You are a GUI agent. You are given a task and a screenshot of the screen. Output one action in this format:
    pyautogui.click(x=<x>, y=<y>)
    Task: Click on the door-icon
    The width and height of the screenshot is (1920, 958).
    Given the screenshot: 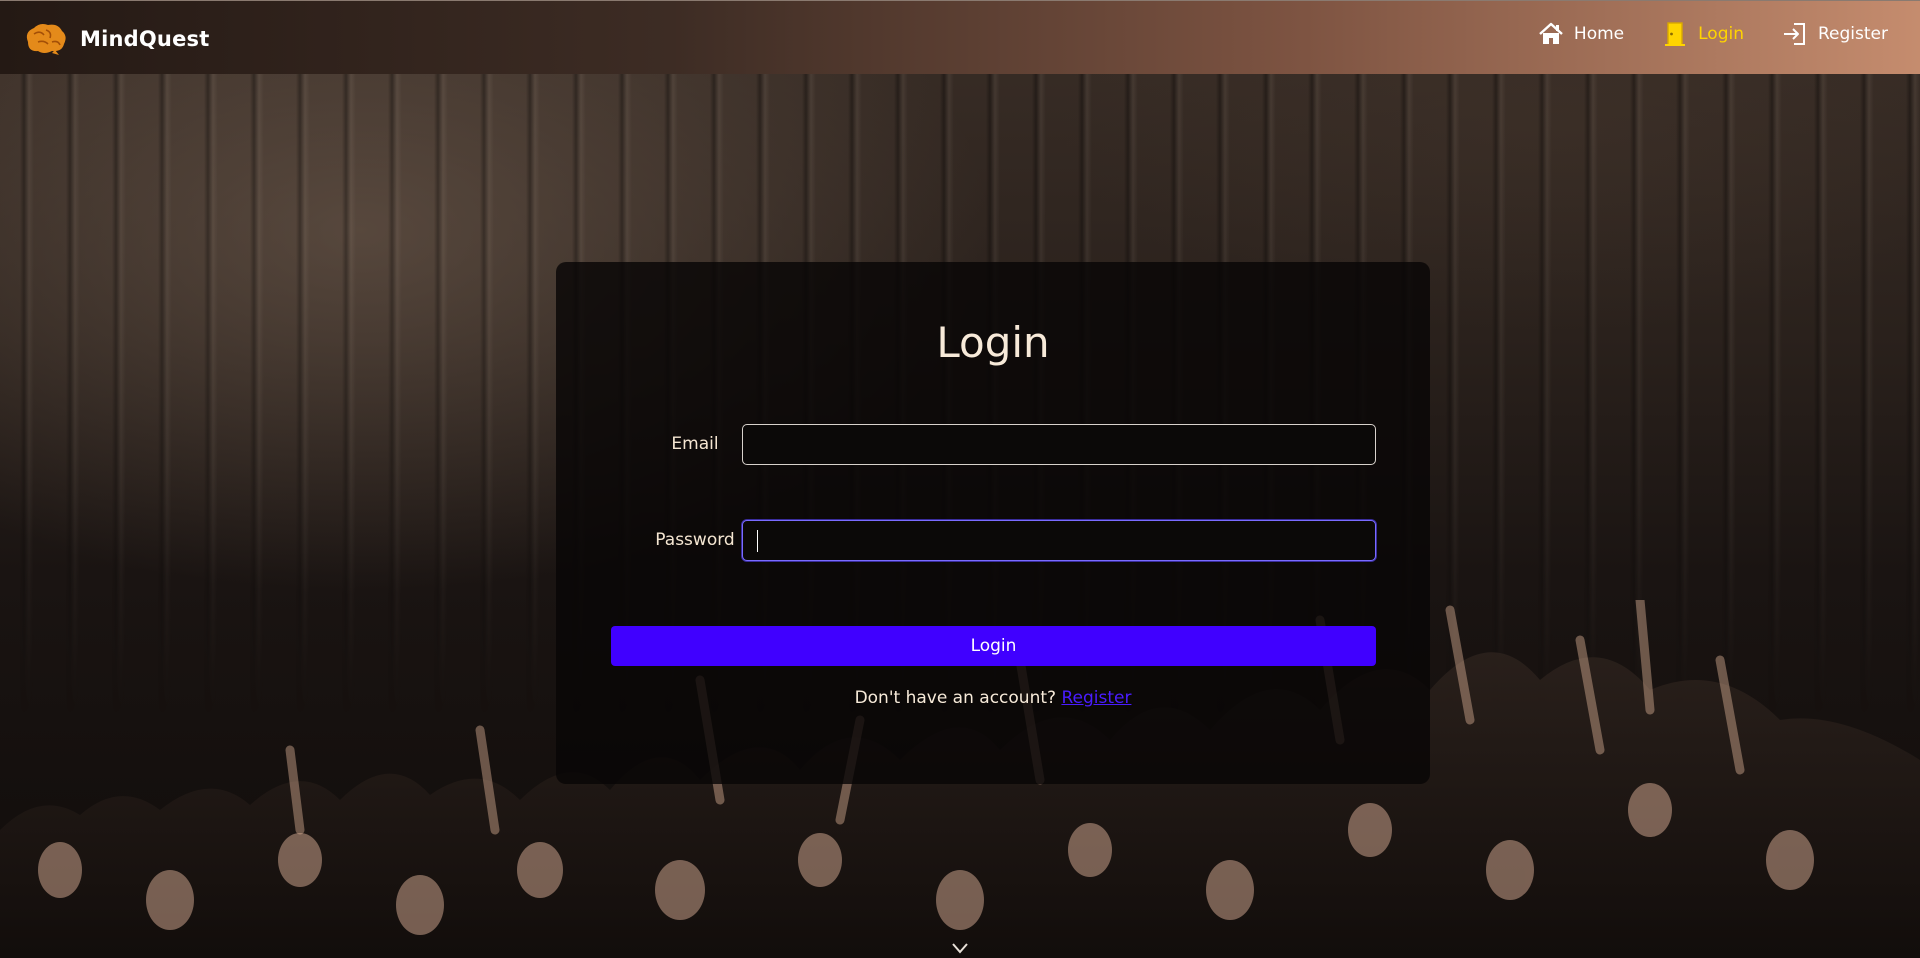 What is the action you would take?
    pyautogui.click(x=1675, y=34)
    